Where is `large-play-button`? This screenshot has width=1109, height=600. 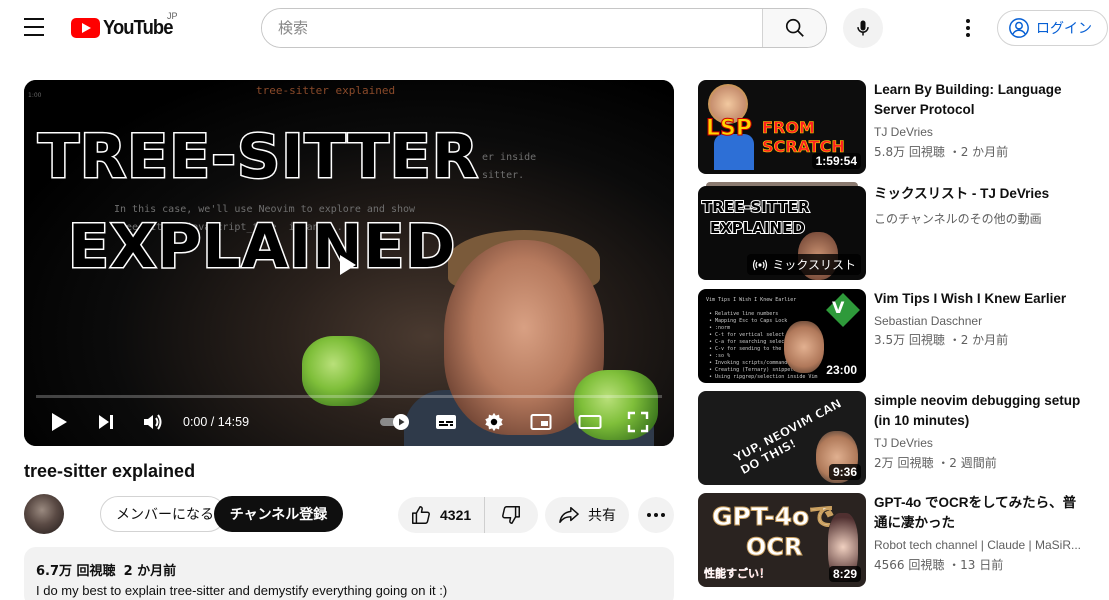 large-play-button is located at coordinates (348, 265).